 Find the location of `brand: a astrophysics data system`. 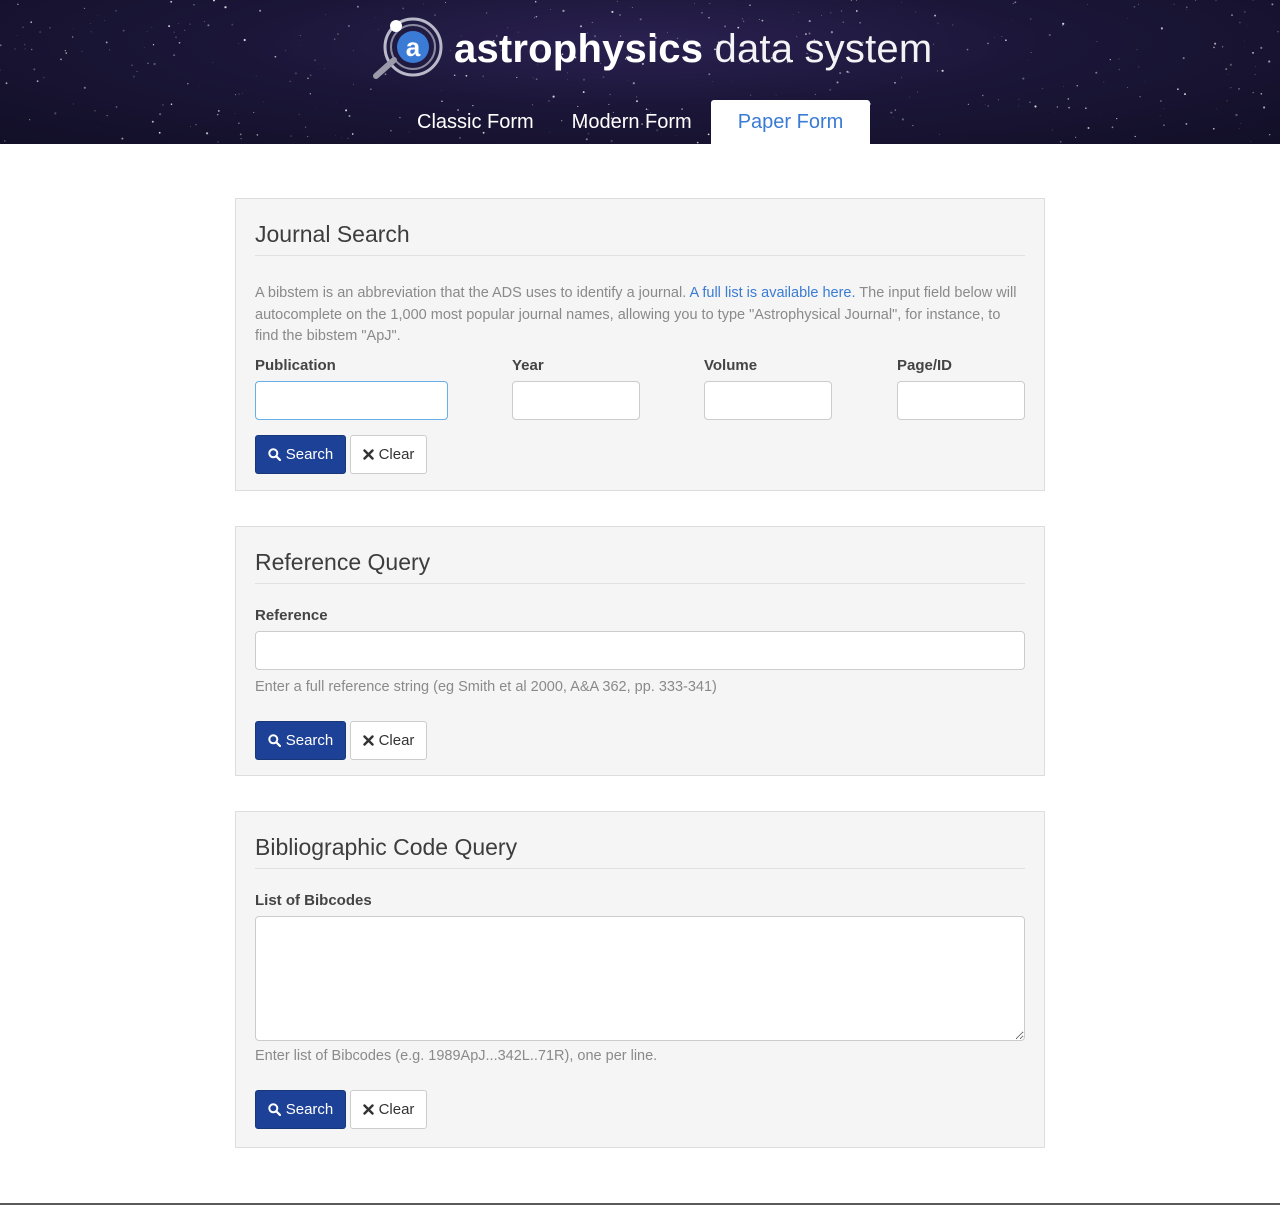

brand: a astrophysics data system is located at coordinates (650, 49).